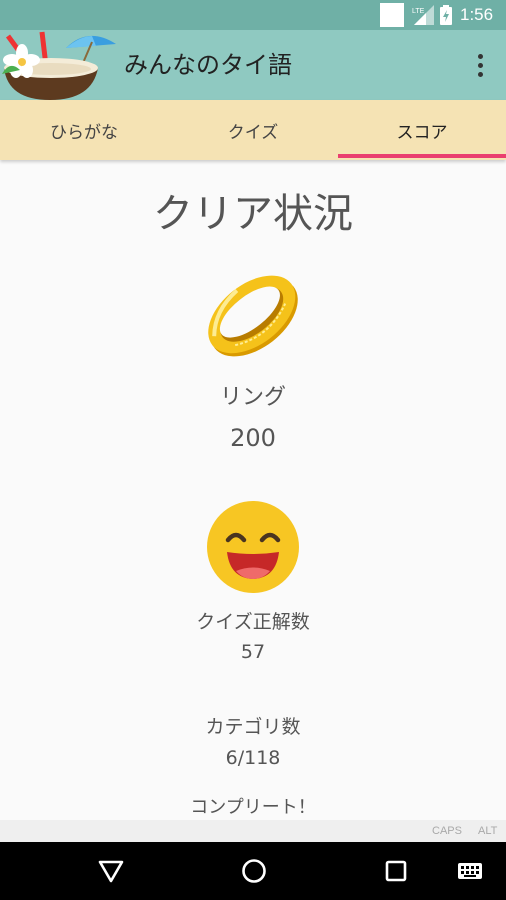 This screenshot has height=900, width=506. I want to click on status-bar: LTE 1:56, so click(253, 15).